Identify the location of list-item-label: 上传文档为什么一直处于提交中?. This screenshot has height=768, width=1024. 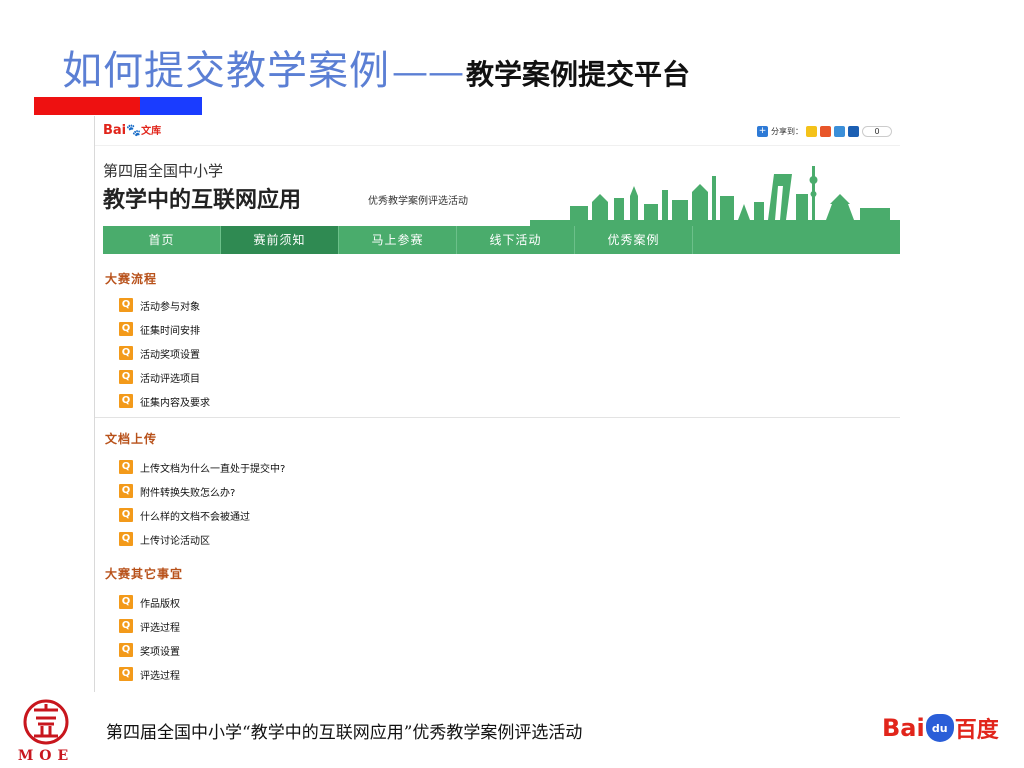
(213, 469).